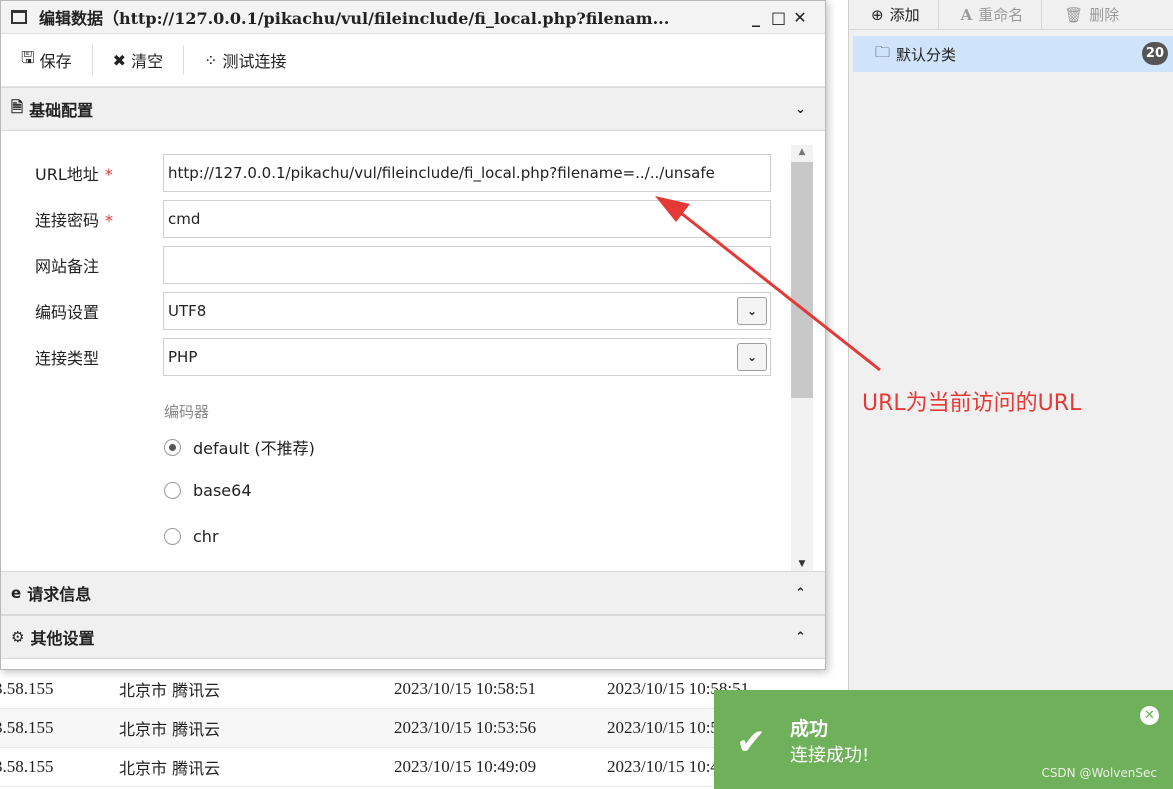  Describe the element at coordinates (751, 742) in the screenshot. I see `checkmark-icon: ✔` at that location.